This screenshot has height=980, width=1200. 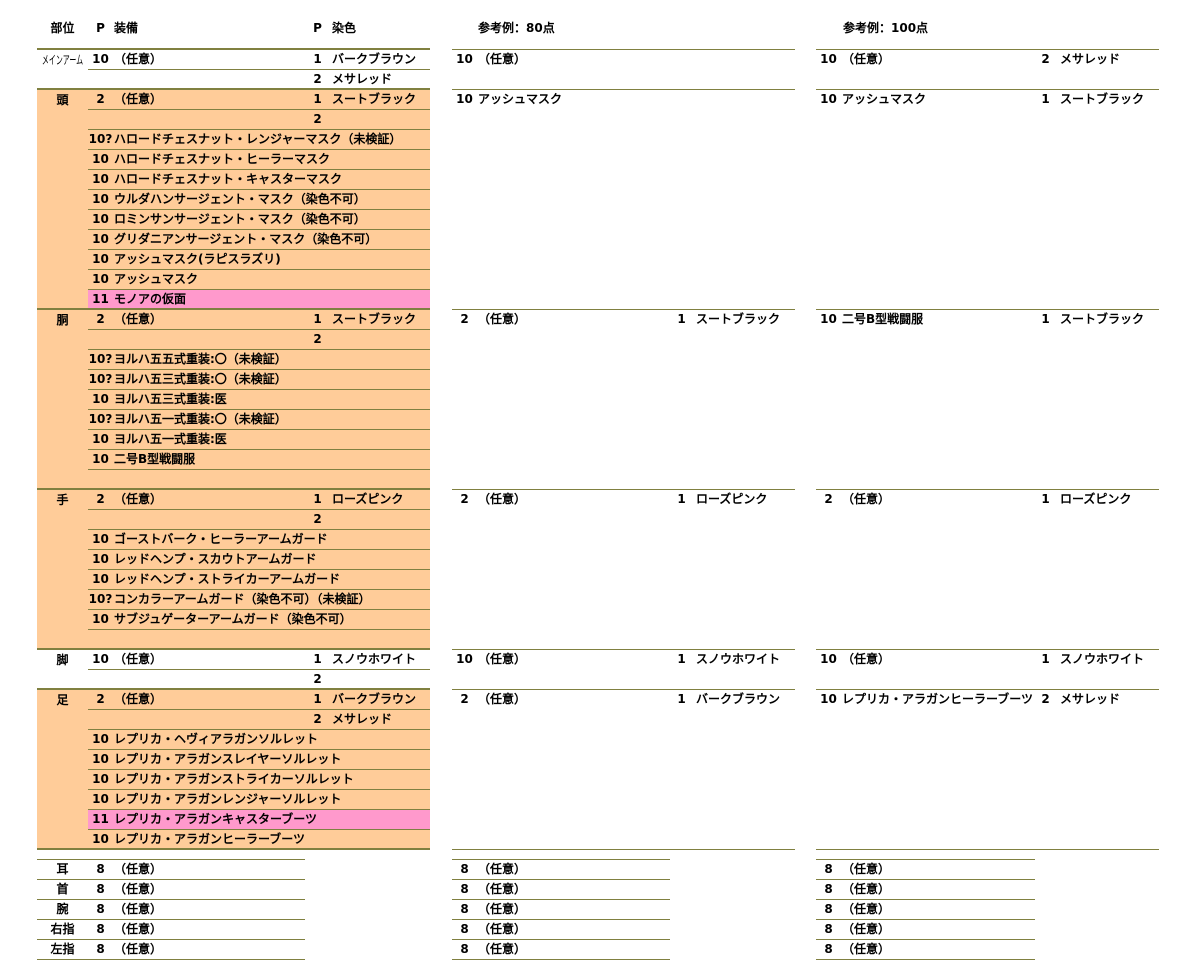 What do you see at coordinates (259, 360) in the screenshot?
I see `gear-option-row: 10? ヨルハ五五式重装:〇（未検証）` at bounding box center [259, 360].